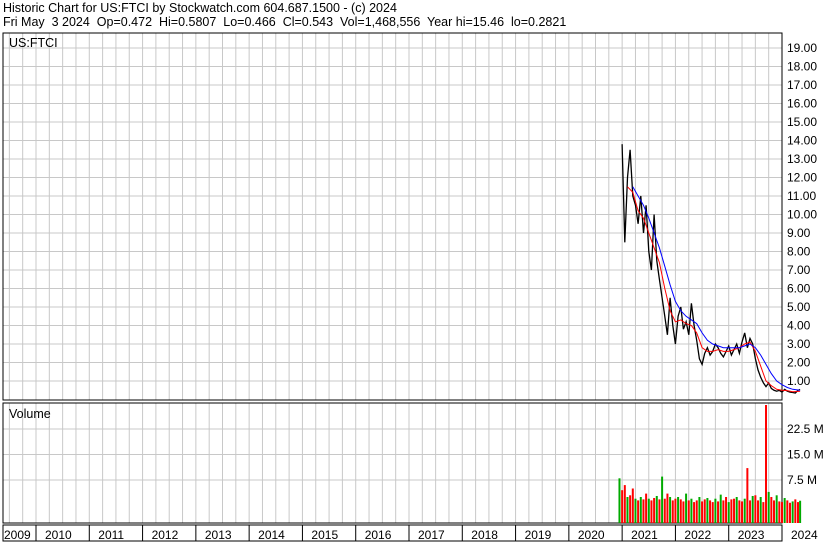 The image size is (830, 543). What do you see at coordinates (17, 535) in the screenshot?
I see `year-tick-label: 2009` at bounding box center [17, 535].